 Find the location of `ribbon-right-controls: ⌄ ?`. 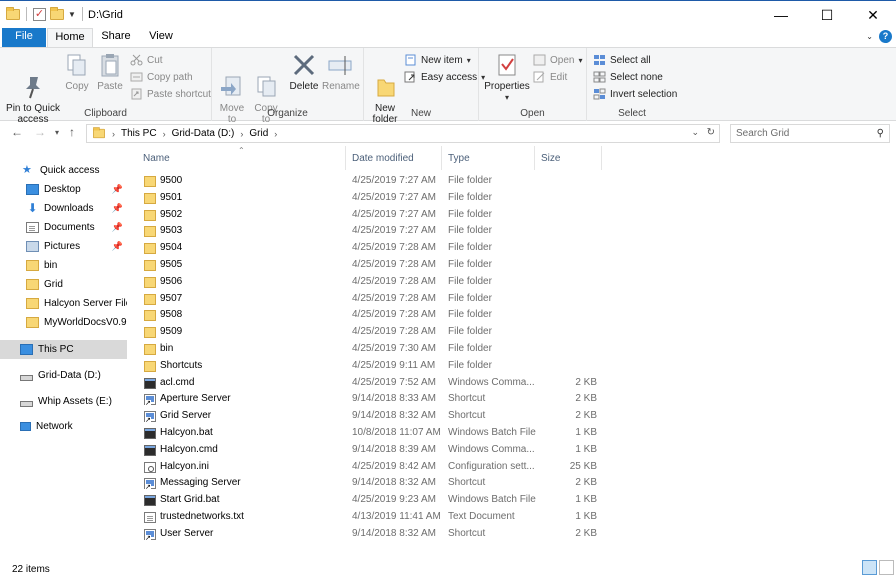

ribbon-right-controls: ⌄ ? is located at coordinates (879, 36).